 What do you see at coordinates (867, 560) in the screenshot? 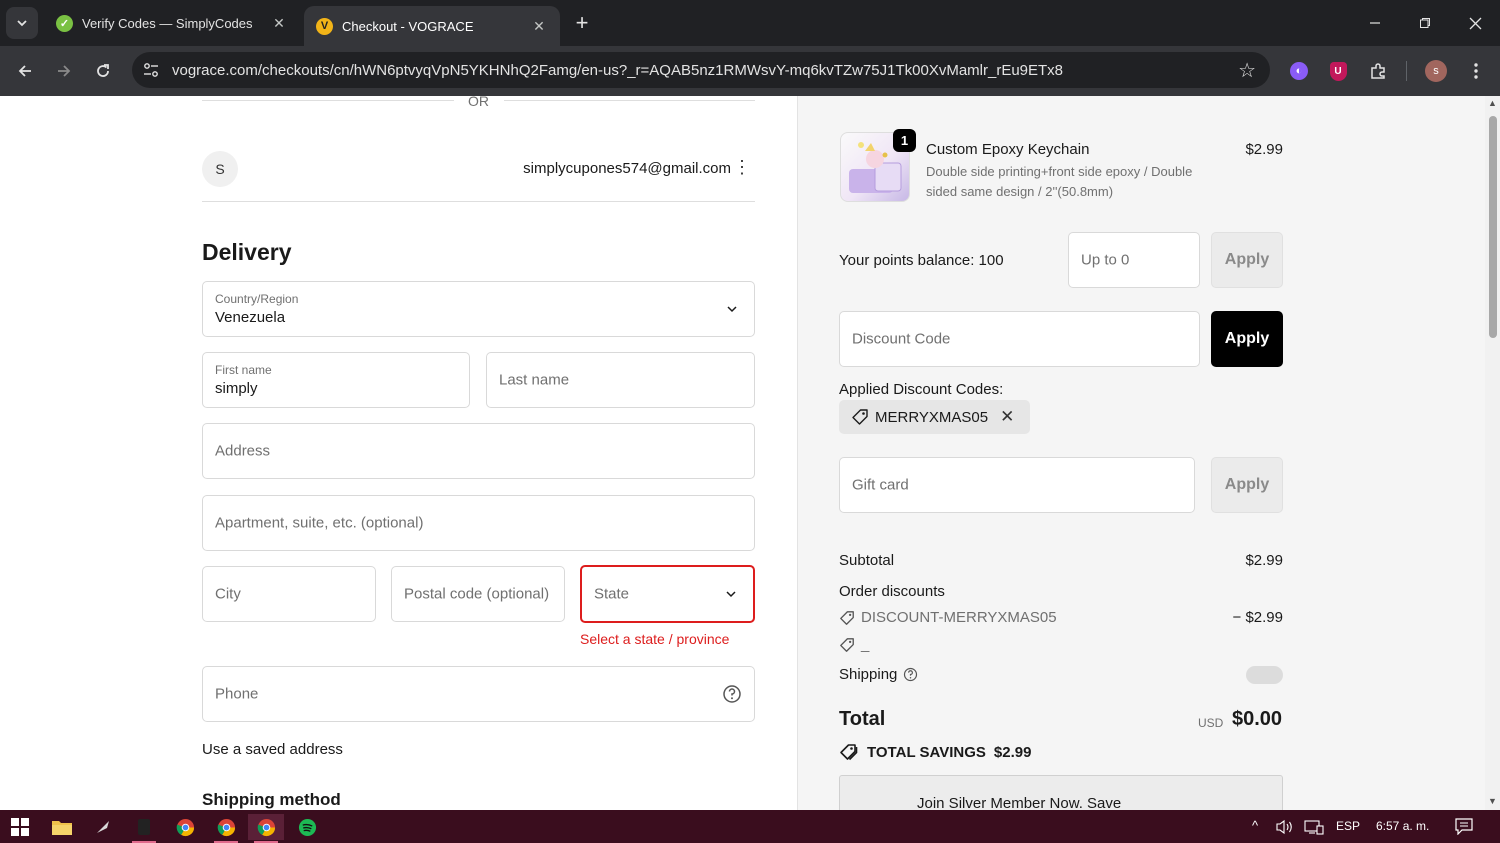
I see `subtotal-label: Subtotal` at bounding box center [867, 560].